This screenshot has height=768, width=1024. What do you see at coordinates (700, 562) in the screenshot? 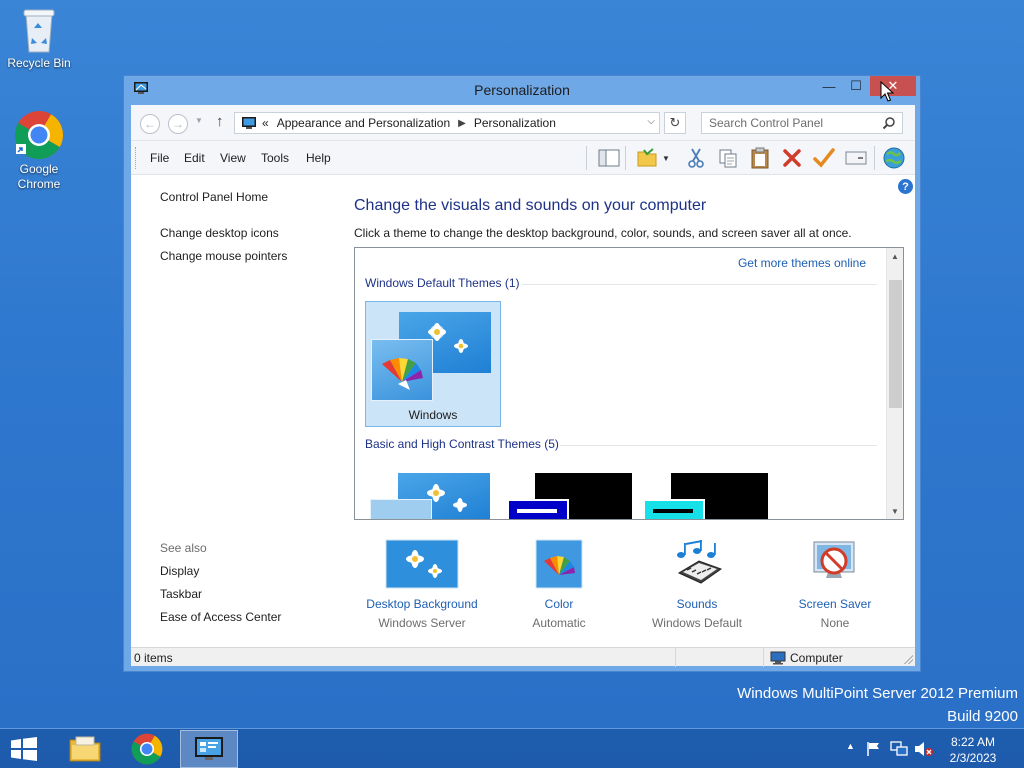
I see `sounds-icon` at bounding box center [700, 562].